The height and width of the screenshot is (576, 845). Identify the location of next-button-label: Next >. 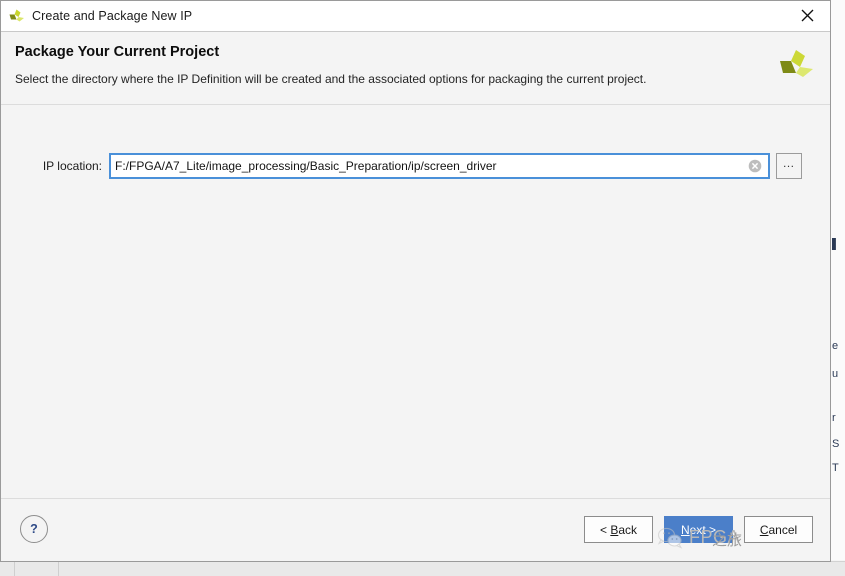
(698, 529).